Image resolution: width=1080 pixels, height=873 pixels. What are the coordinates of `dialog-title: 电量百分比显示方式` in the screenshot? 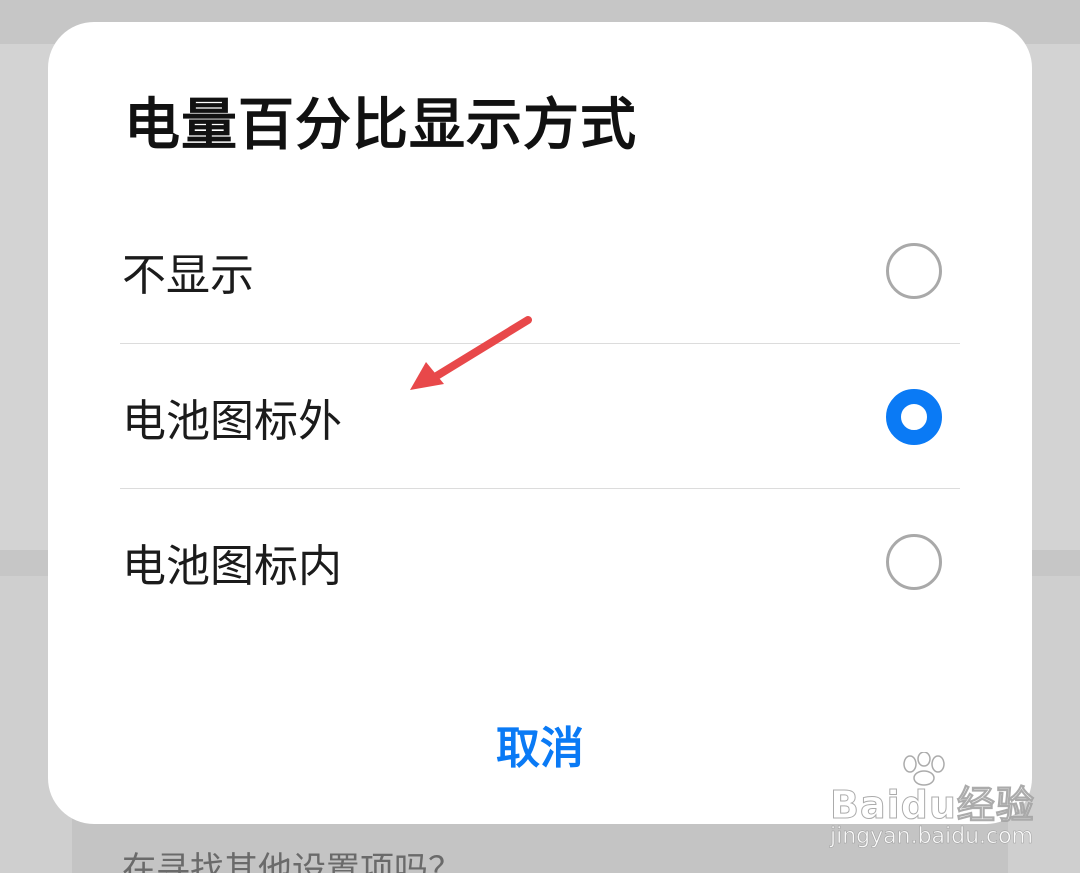 It's located at (380, 125).